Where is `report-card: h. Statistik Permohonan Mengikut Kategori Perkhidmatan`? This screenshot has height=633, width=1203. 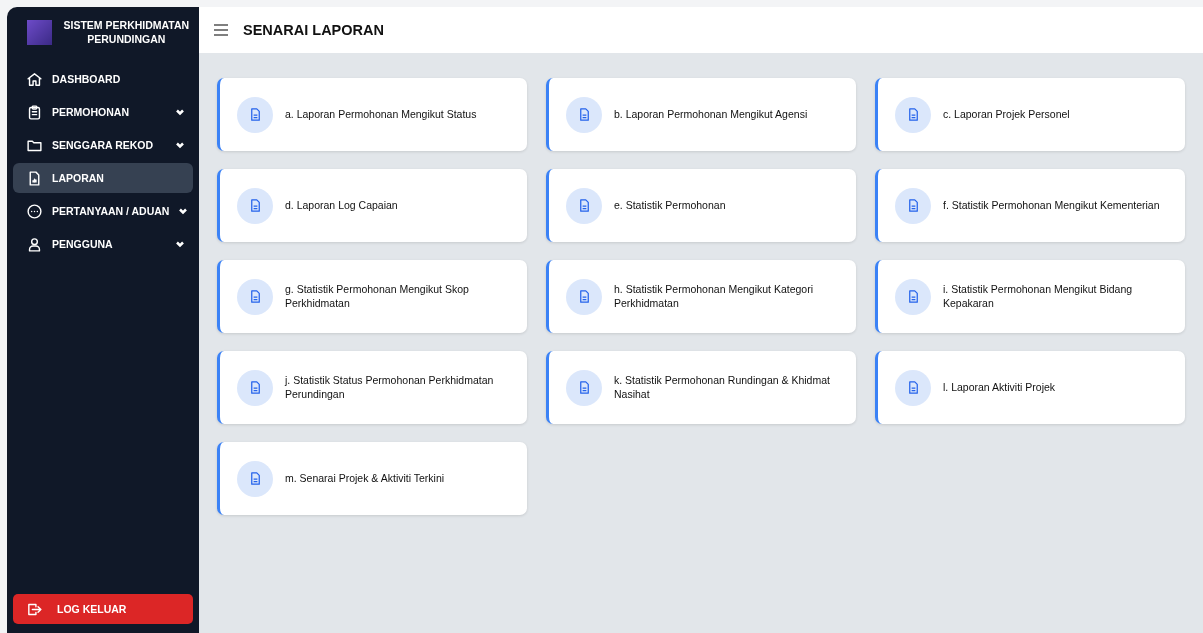
report-card: h. Statistik Permohonan Mengikut Kategori Perkhidmatan is located at coordinates (701, 296).